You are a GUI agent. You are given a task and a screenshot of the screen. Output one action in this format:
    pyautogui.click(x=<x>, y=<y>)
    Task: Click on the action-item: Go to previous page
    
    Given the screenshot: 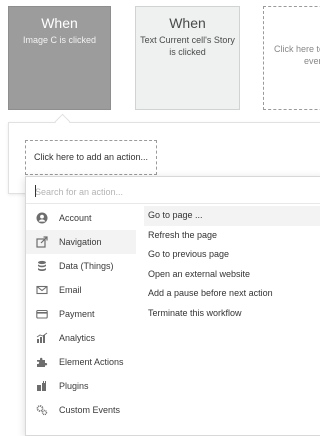 What is the action you would take?
    pyautogui.click(x=232, y=255)
    